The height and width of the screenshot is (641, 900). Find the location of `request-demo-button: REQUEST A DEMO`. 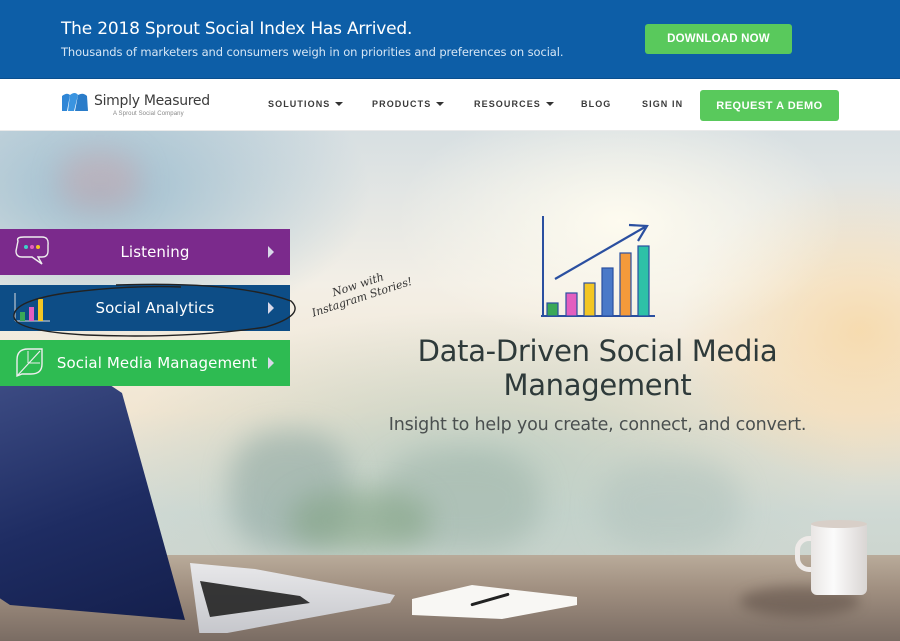

request-demo-button: REQUEST A DEMO is located at coordinates (769, 105).